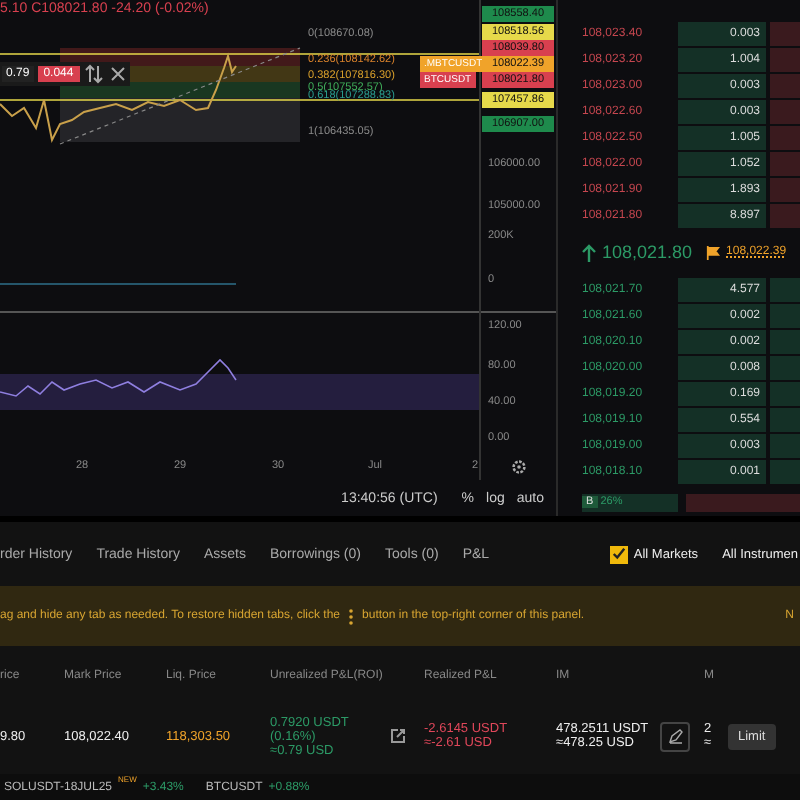 The width and height of the screenshot is (800, 800). Describe the element at coordinates (117, 74) in the screenshot. I see `close-icon` at that location.